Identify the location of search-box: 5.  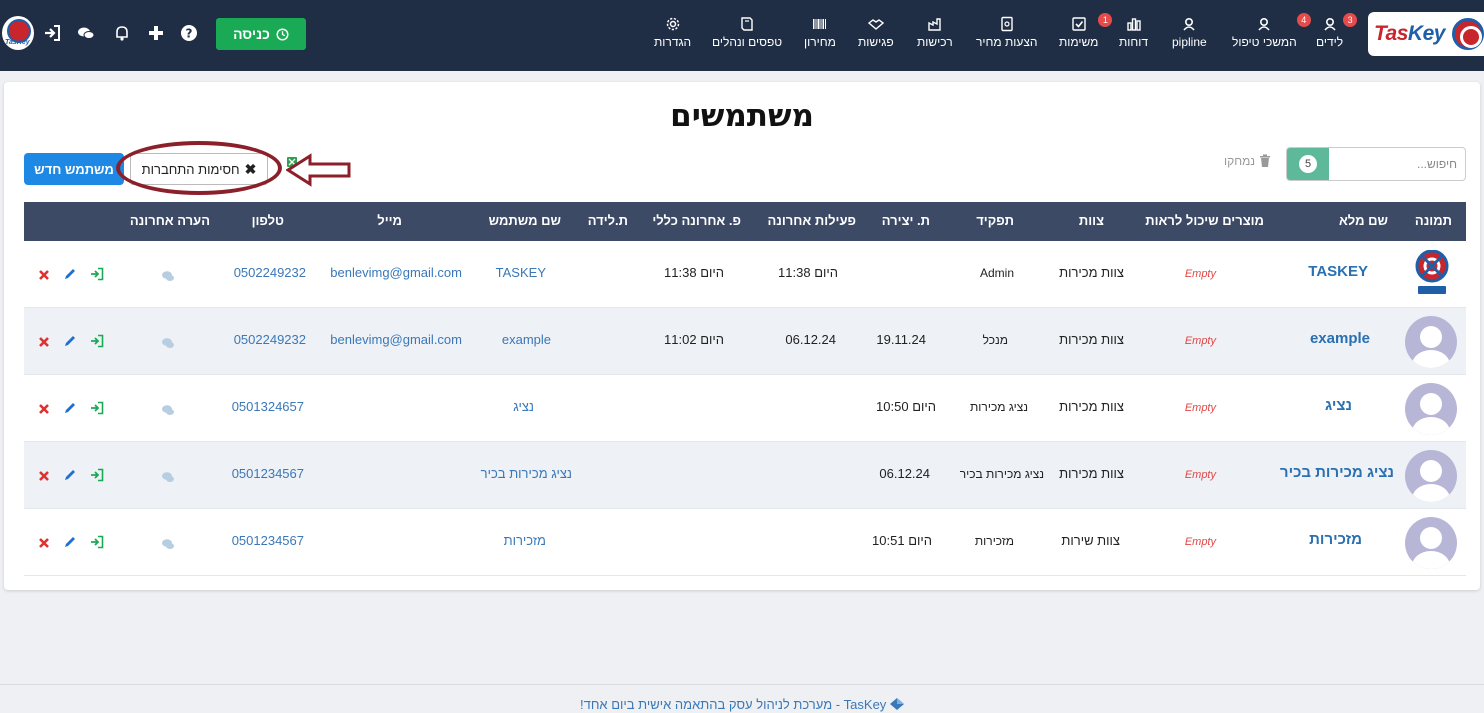
(1376, 164).